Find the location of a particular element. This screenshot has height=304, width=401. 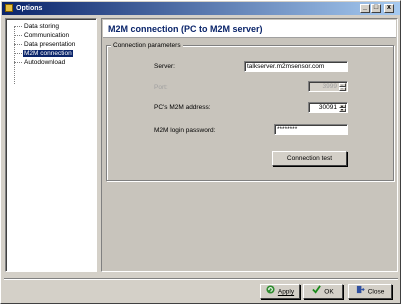

port-value: 3999 is located at coordinates (329, 86).